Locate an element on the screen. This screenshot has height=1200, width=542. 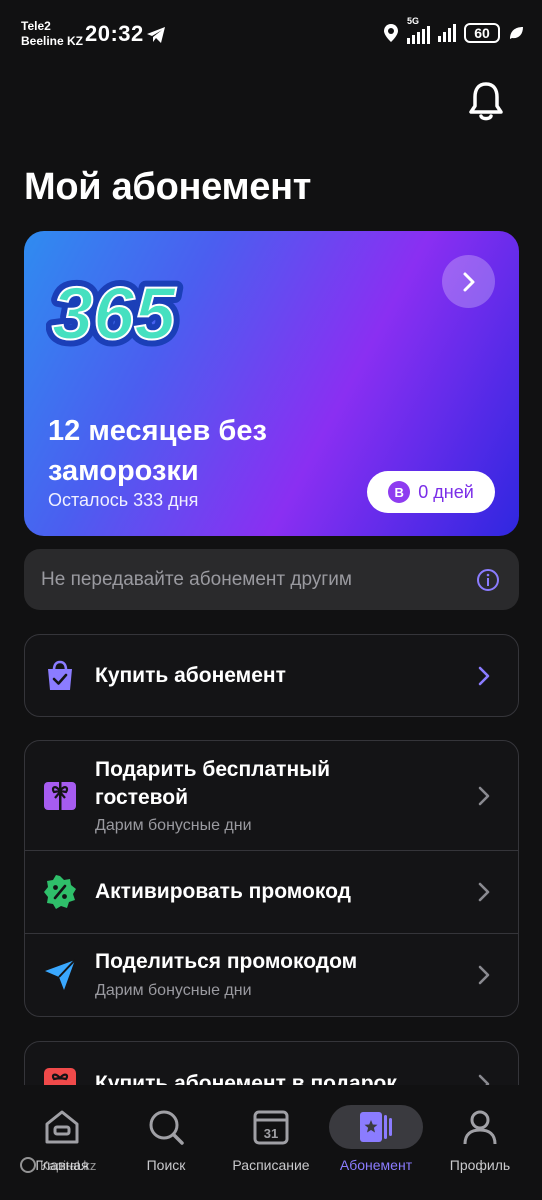
nav-search-label: Поиск is located at coordinates (166, 1165).